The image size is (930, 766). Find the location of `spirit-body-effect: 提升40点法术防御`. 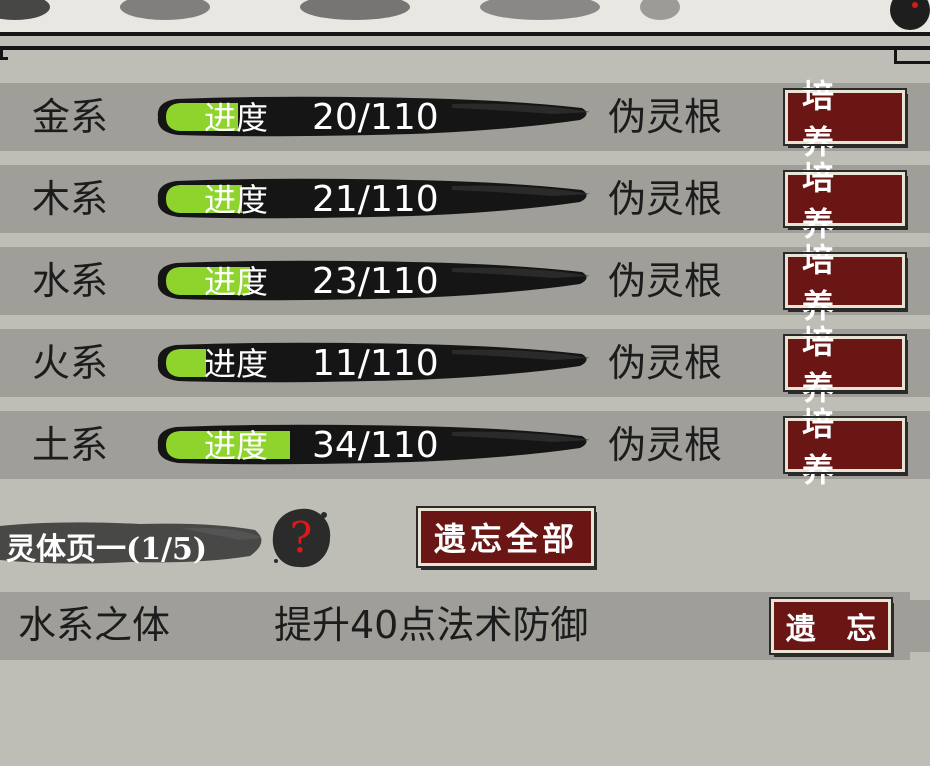

spirit-body-effect: 提升40点法术防御 is located at coordinates (431, 625).